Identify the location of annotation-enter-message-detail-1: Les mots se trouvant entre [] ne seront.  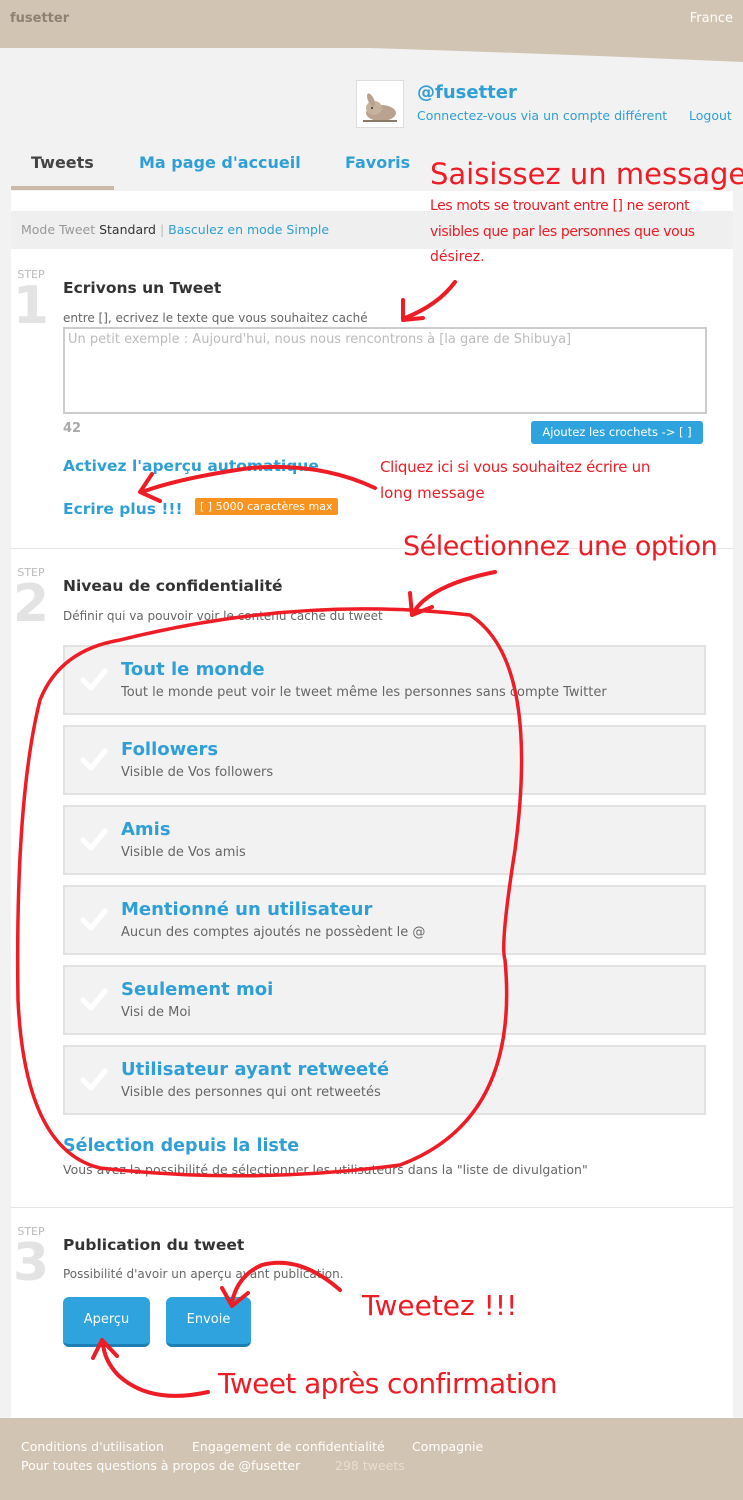
(560, 206).